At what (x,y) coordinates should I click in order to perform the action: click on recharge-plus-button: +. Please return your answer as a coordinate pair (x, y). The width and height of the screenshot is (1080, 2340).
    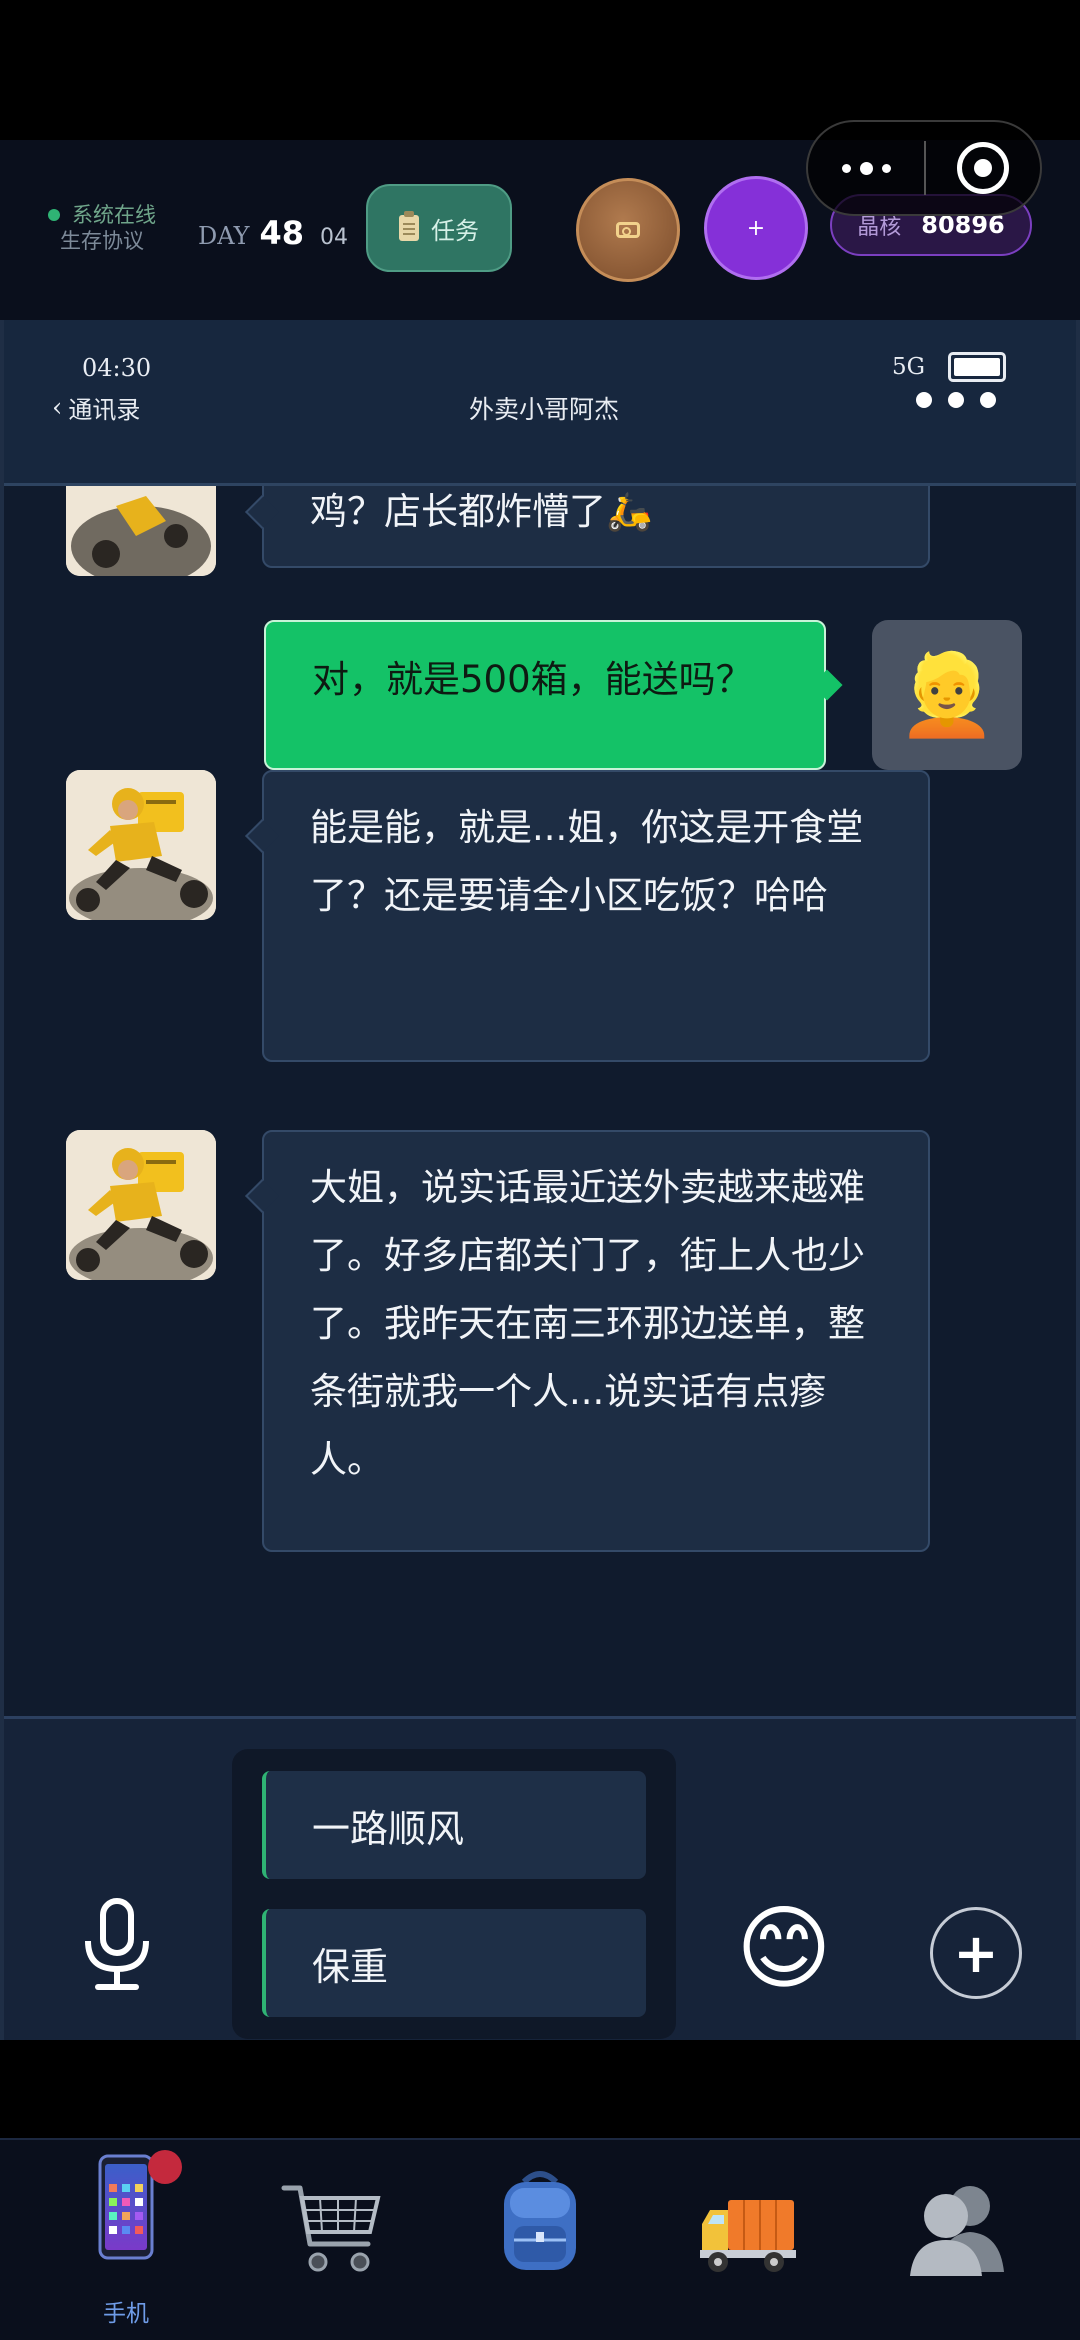
    Looking at the image, I should click on (756, 228).